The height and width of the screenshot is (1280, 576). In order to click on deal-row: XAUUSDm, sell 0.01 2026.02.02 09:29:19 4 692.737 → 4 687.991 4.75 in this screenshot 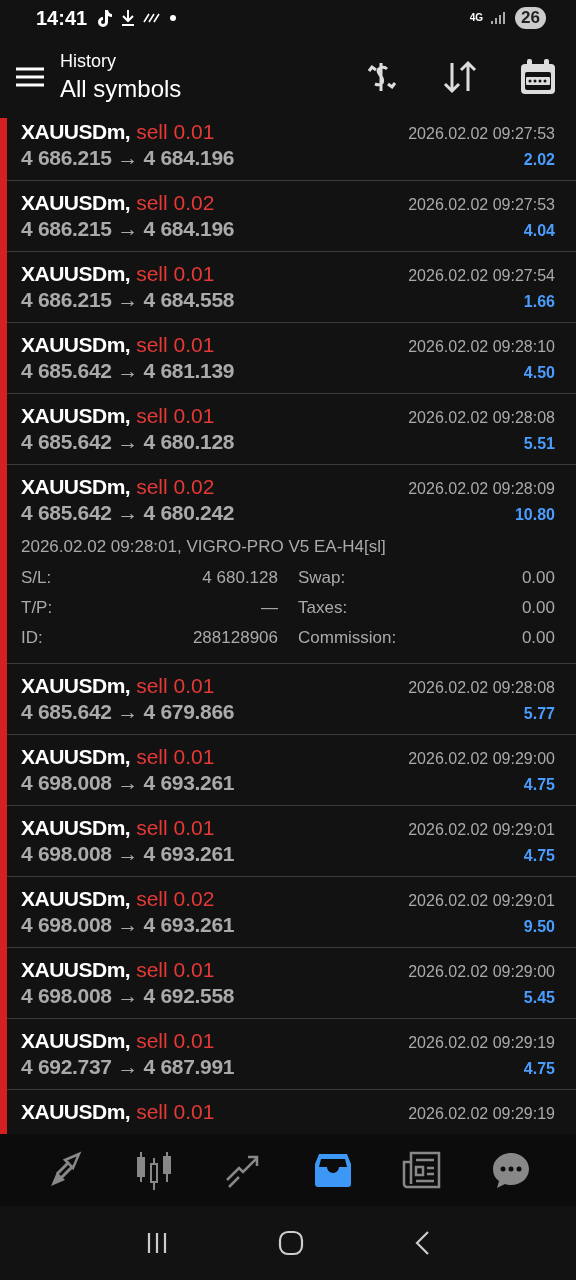, I will do `click(291, 1054)`.